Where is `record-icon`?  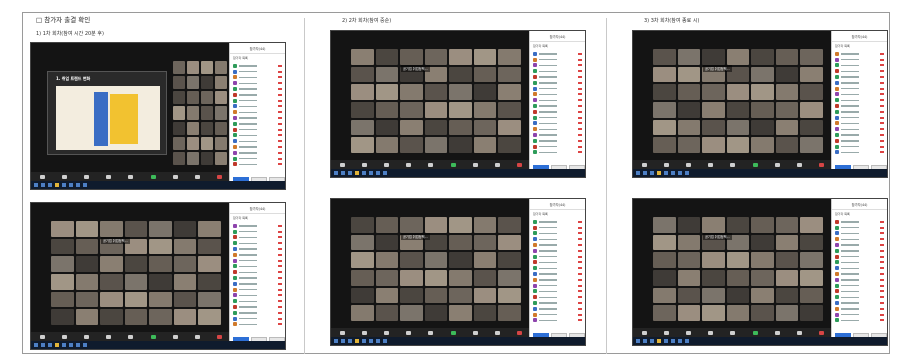 record-icon is located at coordinates (475, 164).